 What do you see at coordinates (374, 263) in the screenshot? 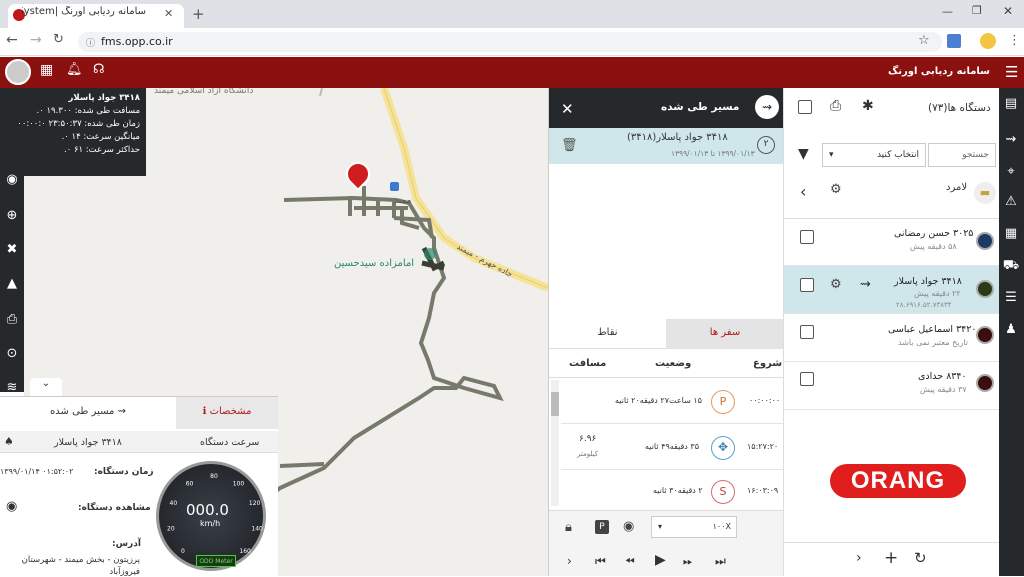
I see `map-label-shrine: امامزاده سیدحسین` at bounding box center [374, 263].